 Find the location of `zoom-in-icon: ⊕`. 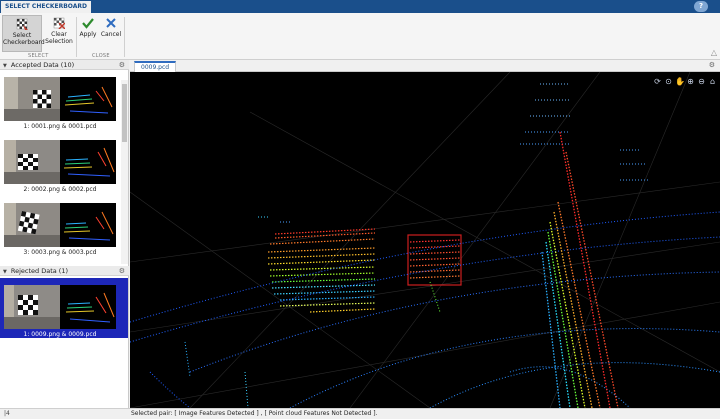

zoom-in-icon: ⊕ is located at coordinates (690, 81).